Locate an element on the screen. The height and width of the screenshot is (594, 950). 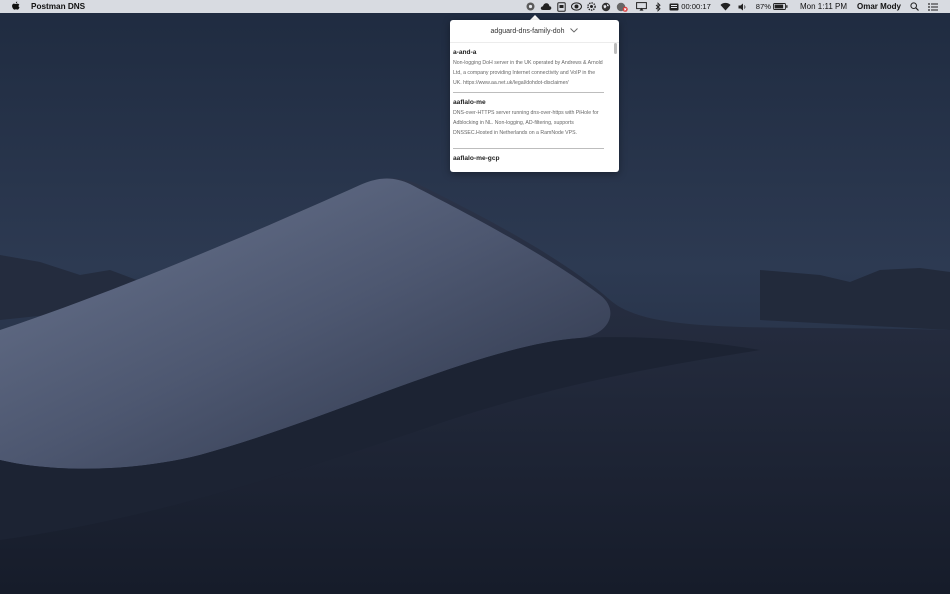
gear-app-icon is located at coordinates (592, 6).